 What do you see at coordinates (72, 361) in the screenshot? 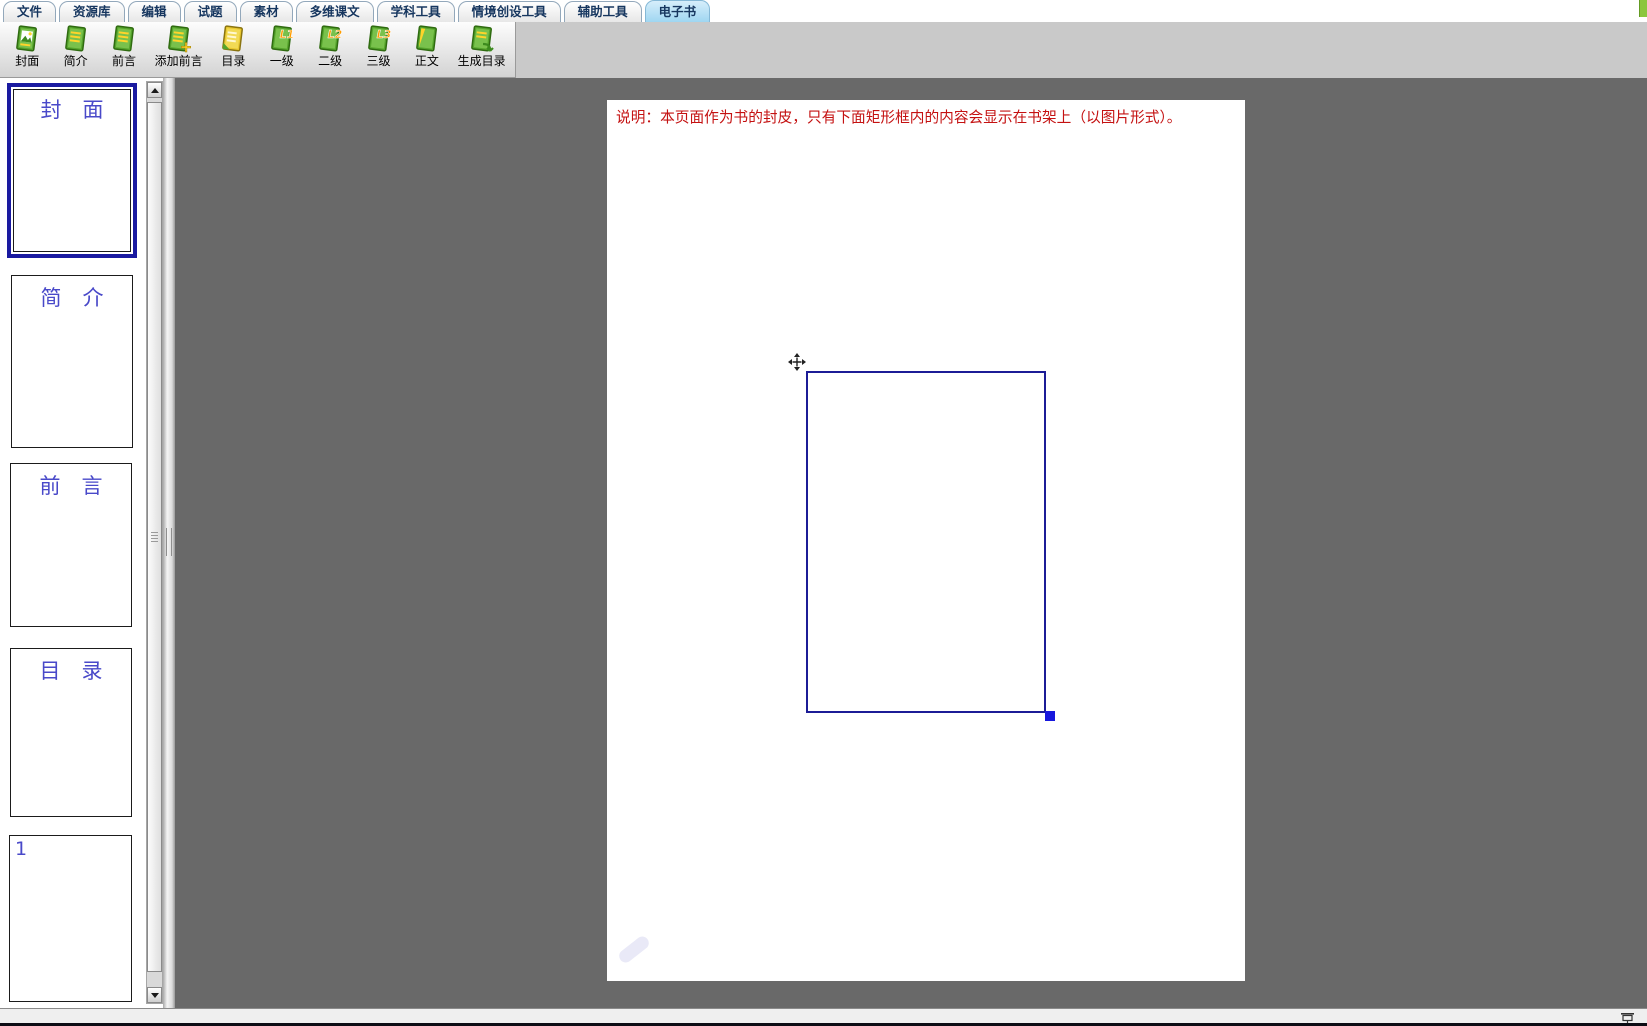
I see `thumbnail-intro: 简 介` at bounding box center [72, 361].